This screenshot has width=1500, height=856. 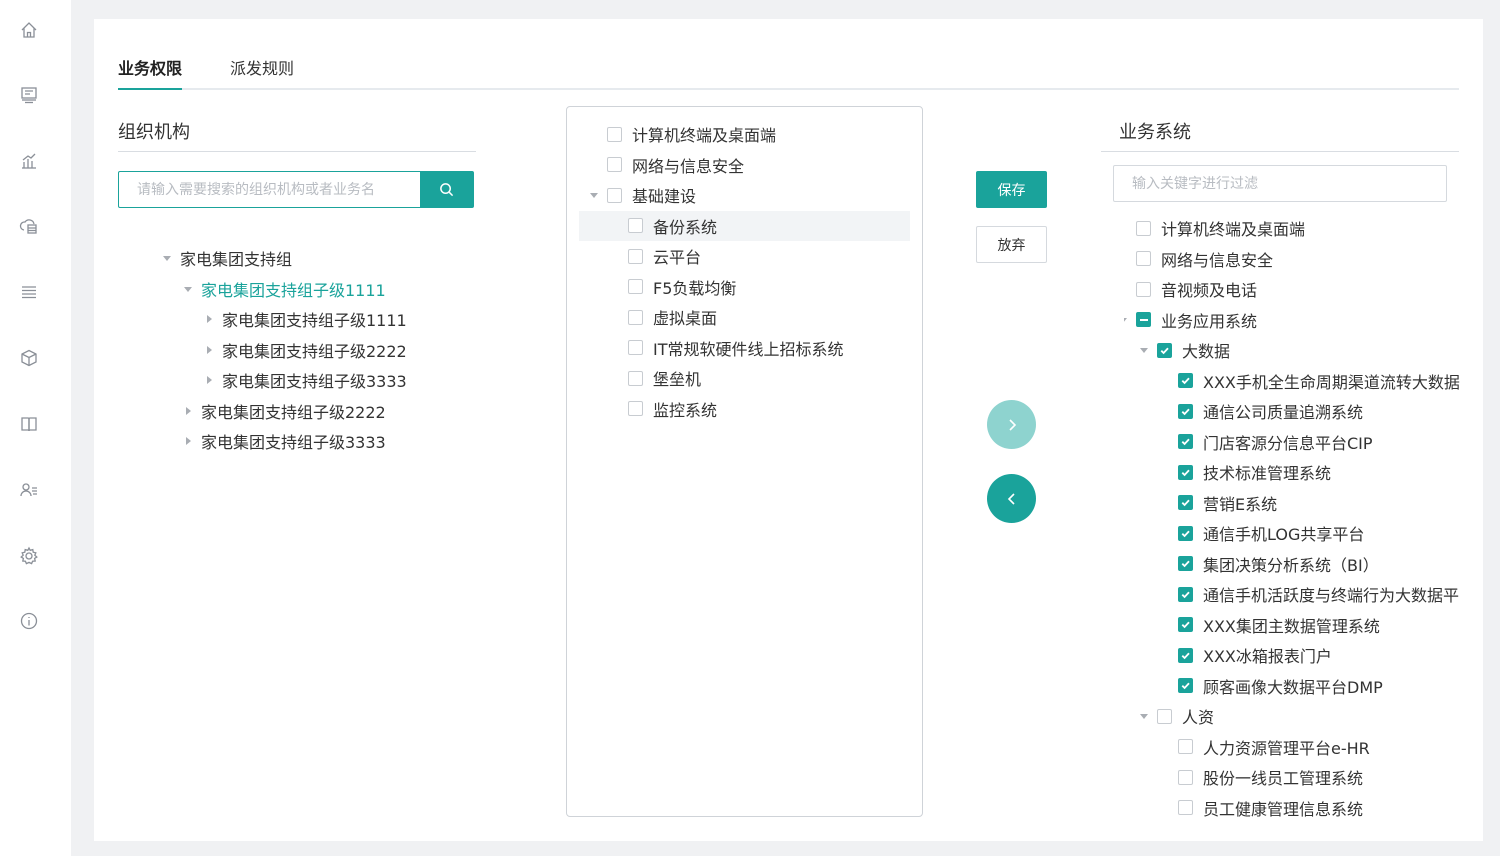 What do you see at coordinates (262, 67) in the screenshot?
I see `tab-dispatch-rules: 派发规则` at bounding box center [262, 67].